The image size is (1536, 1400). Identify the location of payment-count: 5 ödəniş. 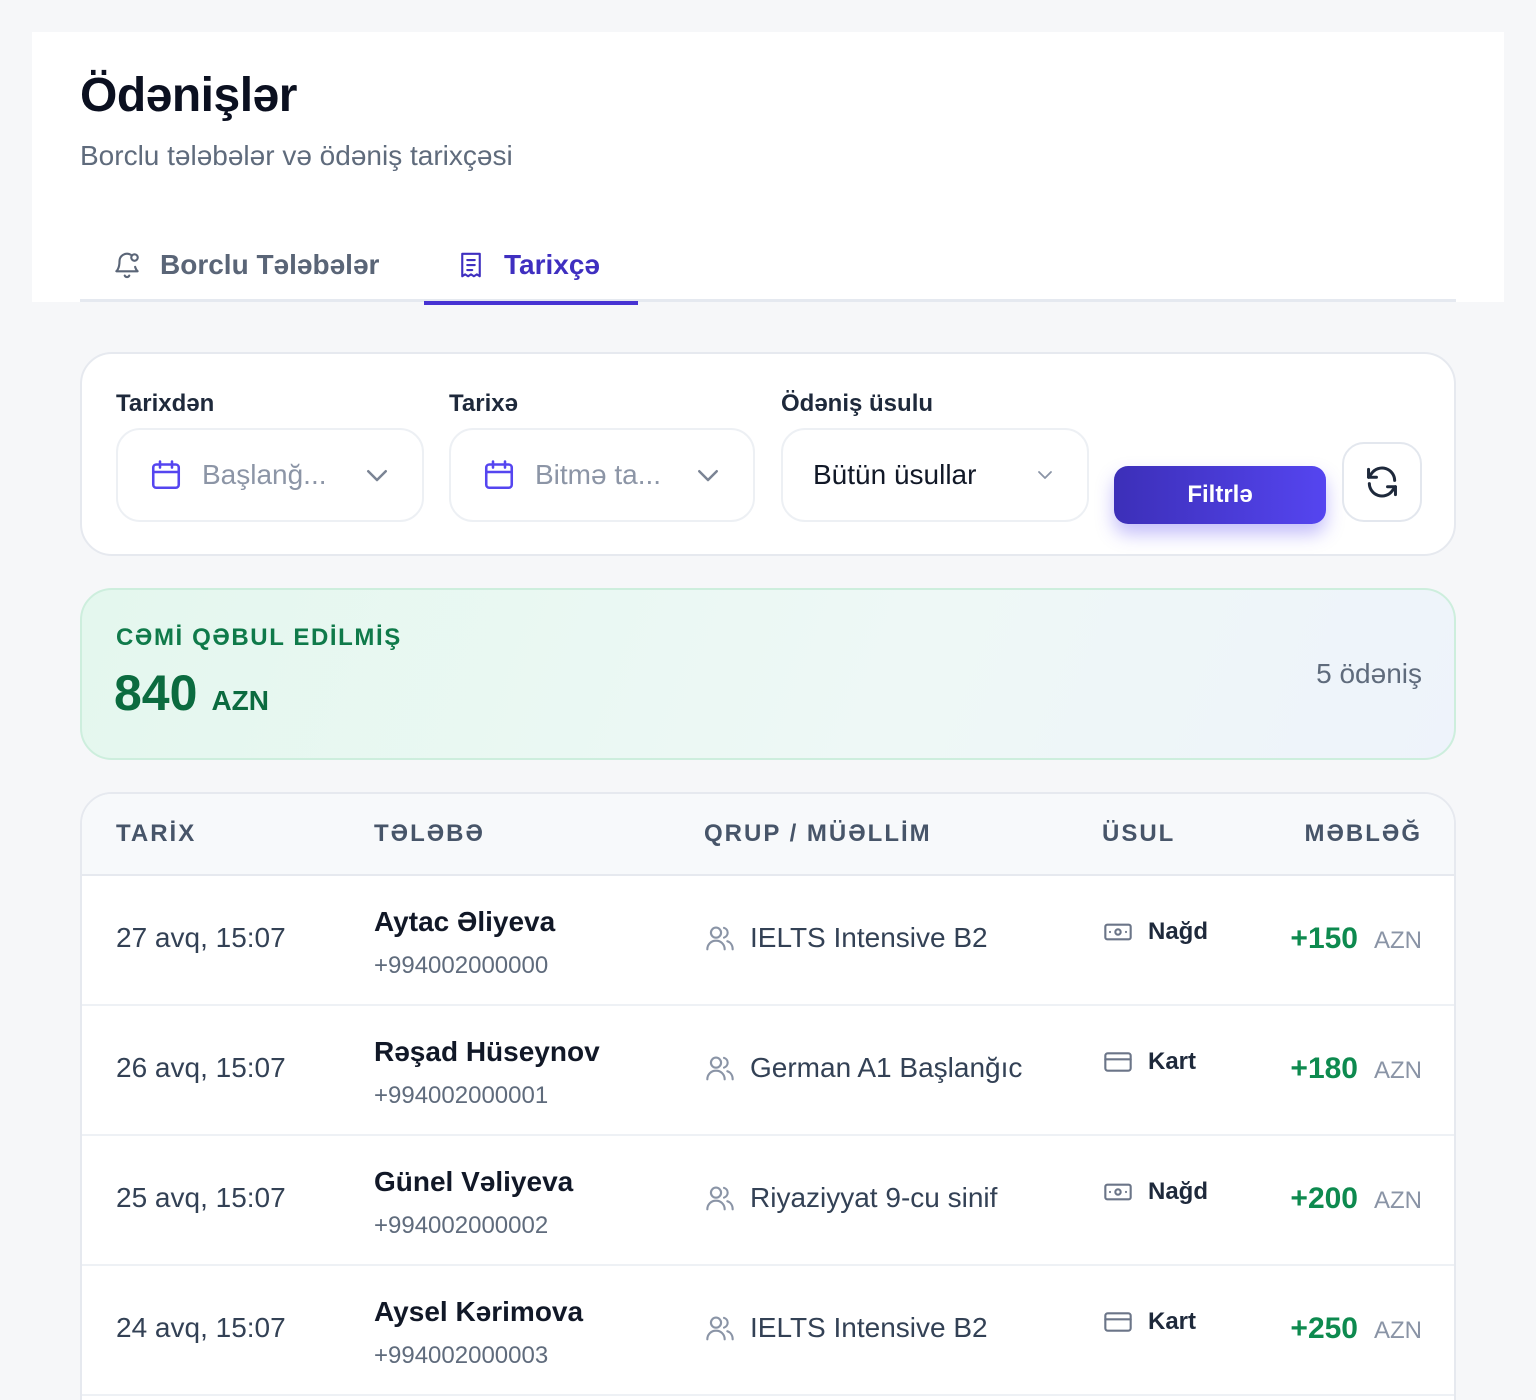
(1369, 673).